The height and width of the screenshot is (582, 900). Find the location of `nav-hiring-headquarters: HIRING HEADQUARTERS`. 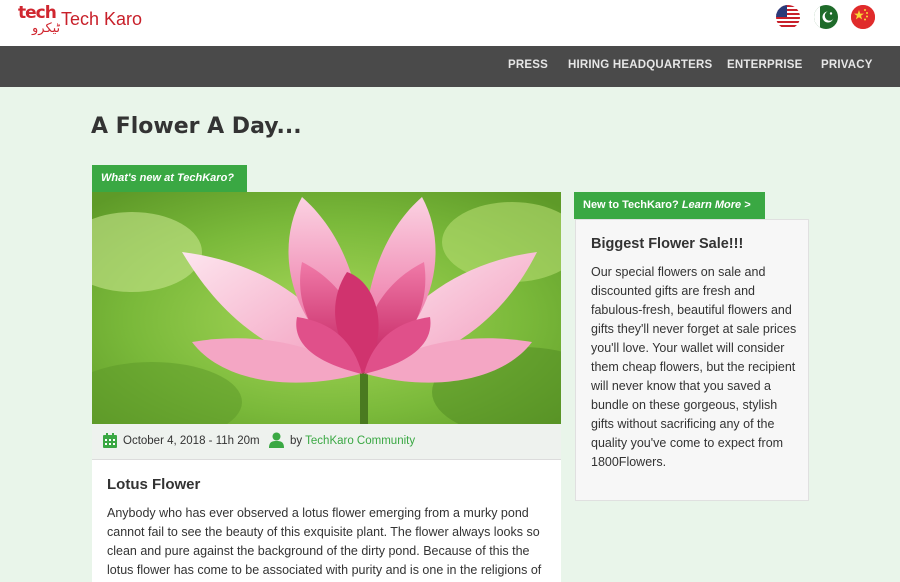

nav-hiring-headquarters: HIRING HEADQUARTERS is located at coordinates (640, 65).